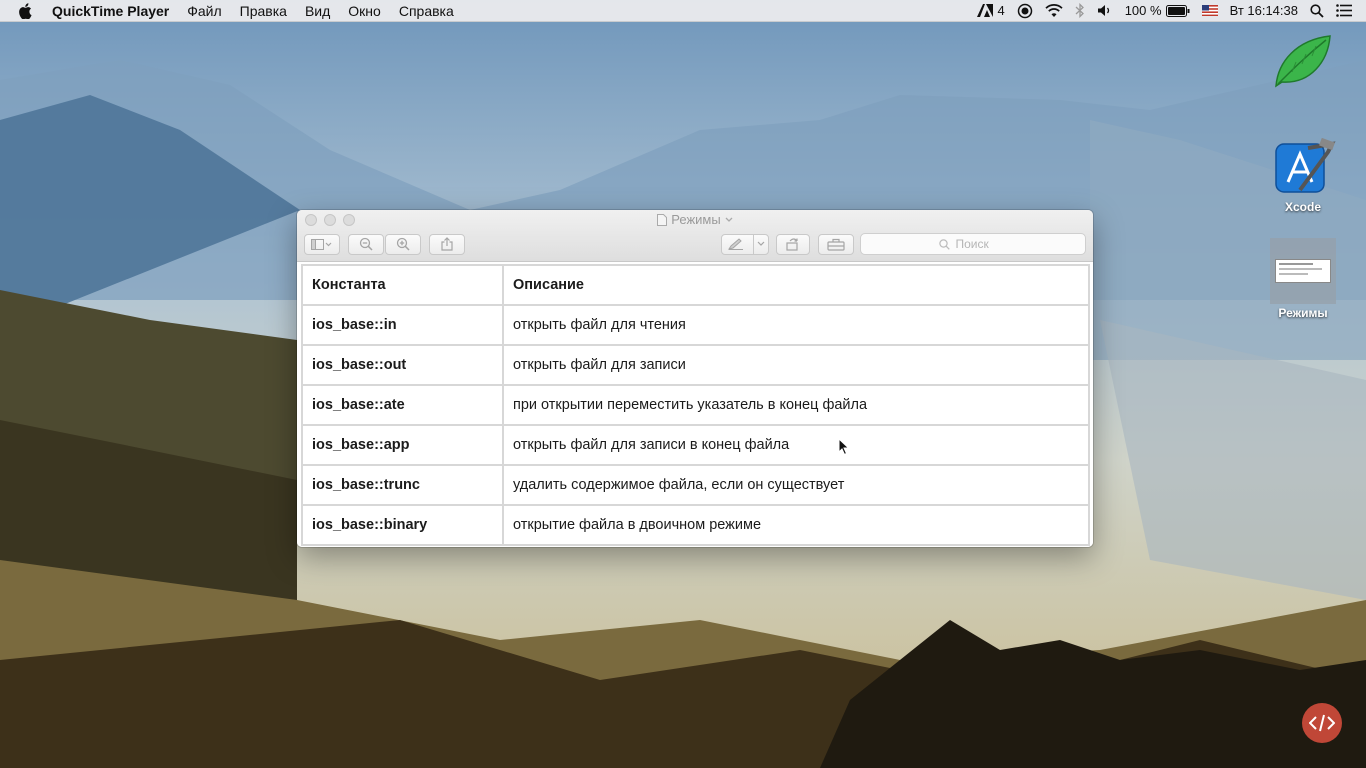 The height and width of the screenshot is (768, 1366). I want to click on menu-help: Справка, so click(426, 11).